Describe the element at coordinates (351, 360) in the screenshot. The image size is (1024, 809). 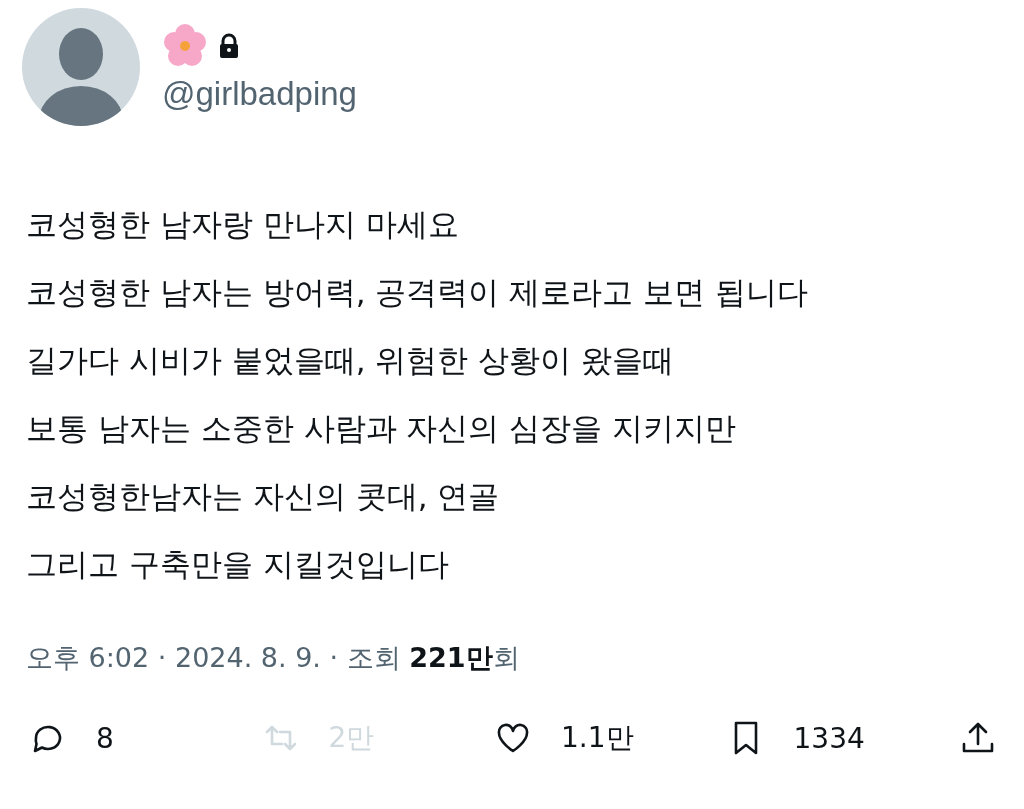
I see `post-text-line: 길가다 시비가 붙었을때, 위험한 상황이 왔을때` at that location.